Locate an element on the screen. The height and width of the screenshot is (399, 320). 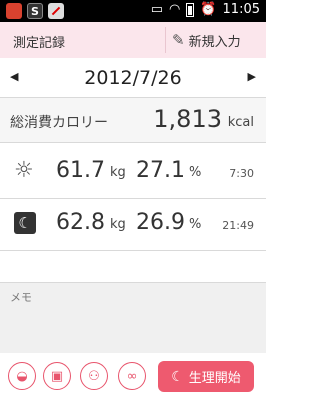
pencil-icon: ✎ is located at coordinates (178, 40).